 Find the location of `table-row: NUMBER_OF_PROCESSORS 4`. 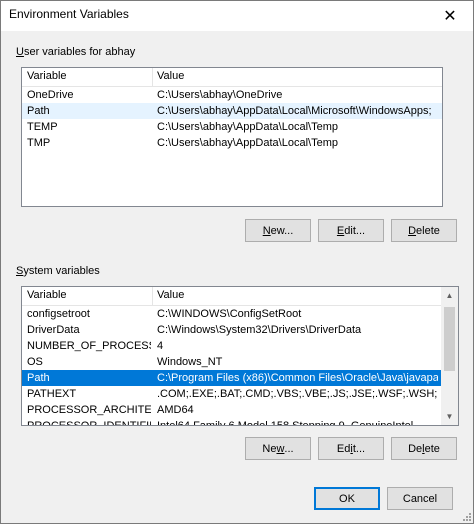

table-row: NUMBER_OF_PROCESSORS 4 is located at coordinates (231, 346).